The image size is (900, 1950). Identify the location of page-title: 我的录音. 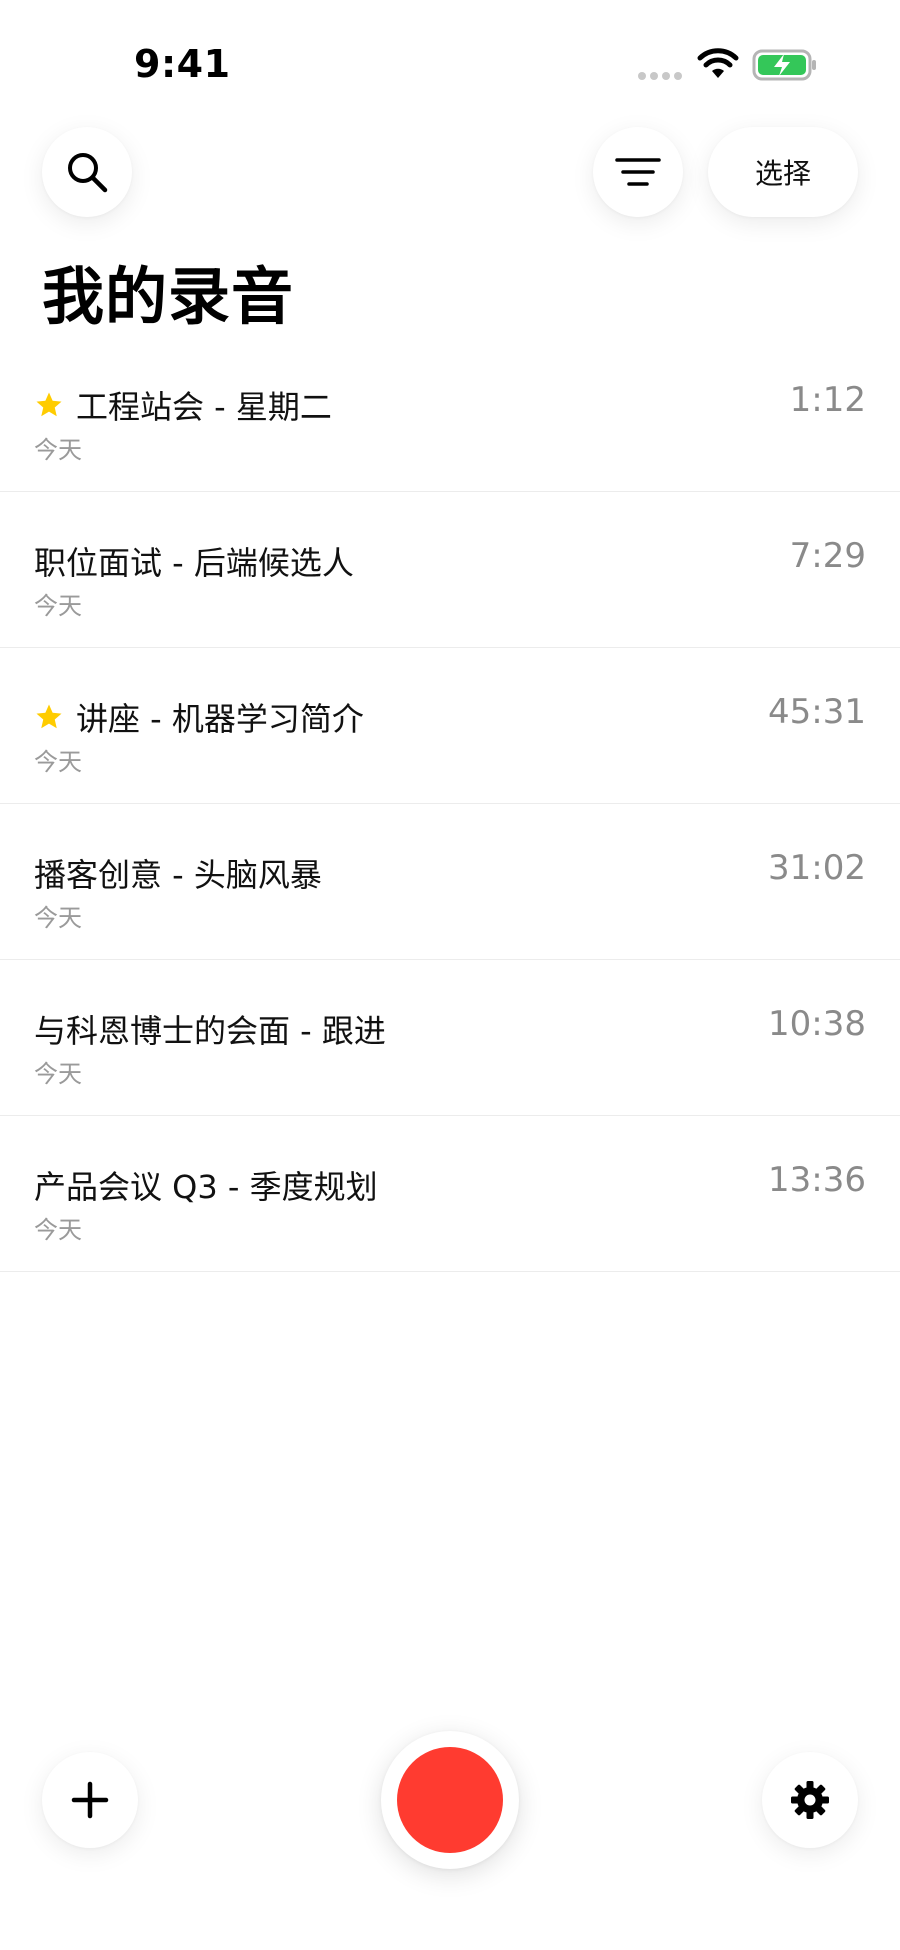
(168, 296).